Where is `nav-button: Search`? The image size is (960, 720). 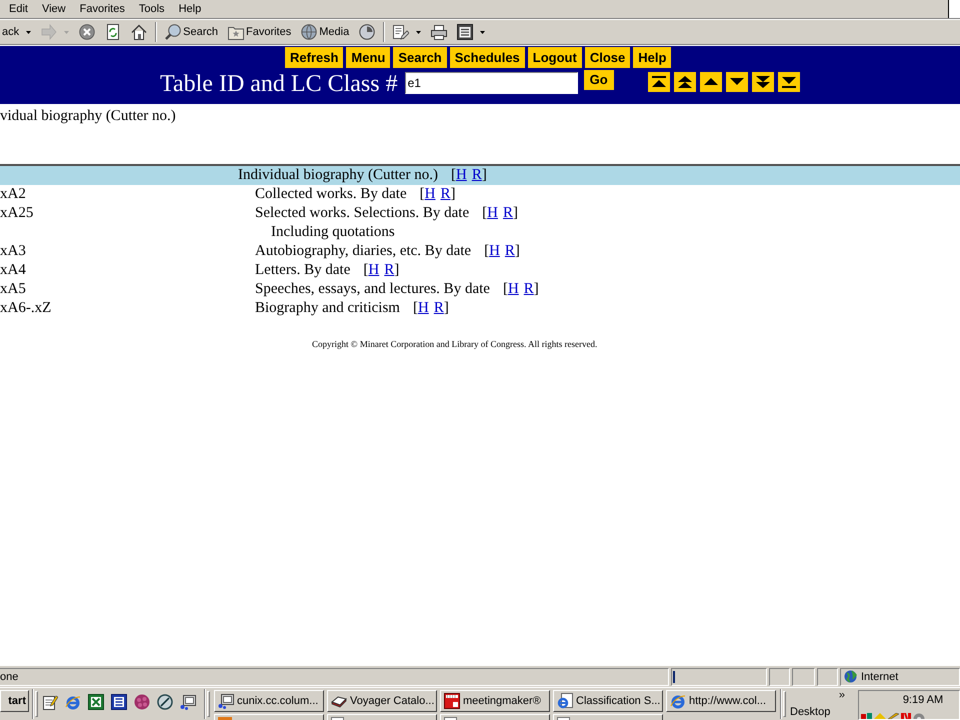 nav-button: Search is located at coordinates (420, 57).